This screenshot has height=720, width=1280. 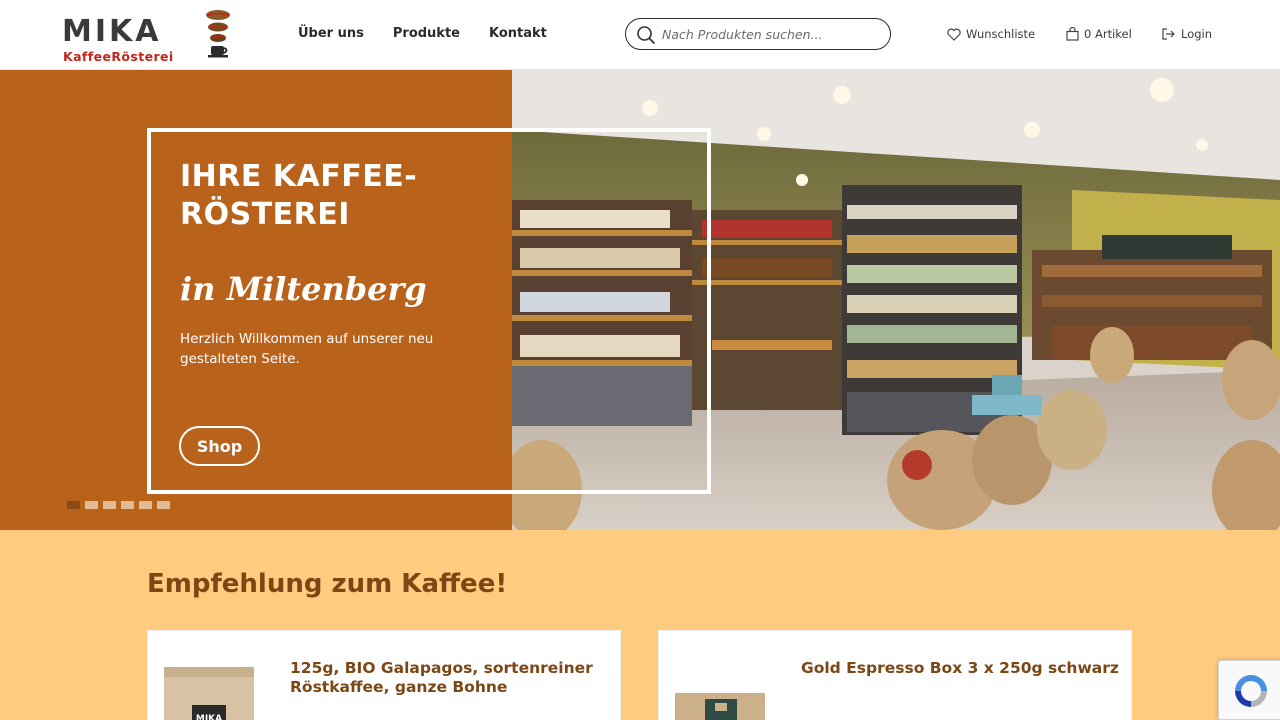 I want to click on product-image-espresso-box, so click(x=720, y=706).